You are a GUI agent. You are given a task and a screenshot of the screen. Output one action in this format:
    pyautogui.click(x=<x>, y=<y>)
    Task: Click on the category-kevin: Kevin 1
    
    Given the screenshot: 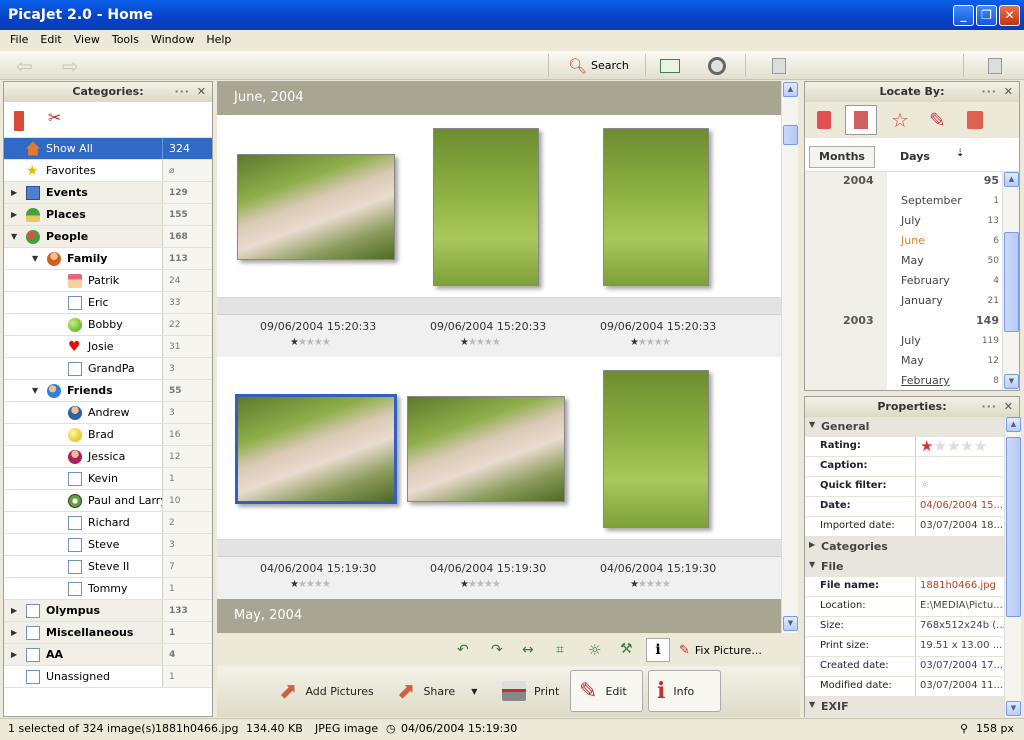 What is the action you would take?
    pyautogui.click(x=108, y=479)
    